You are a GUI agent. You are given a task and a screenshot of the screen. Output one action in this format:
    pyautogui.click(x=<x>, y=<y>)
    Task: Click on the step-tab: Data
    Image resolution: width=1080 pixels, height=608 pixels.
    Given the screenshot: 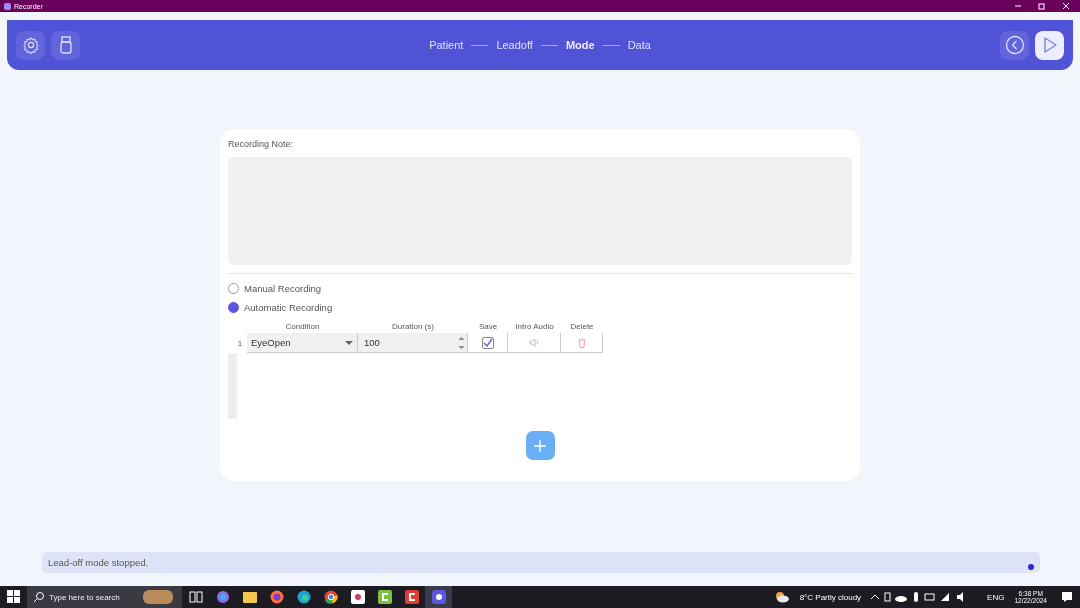 What is the action you would take?
    pyautogui.click(x=639, y=45)
    